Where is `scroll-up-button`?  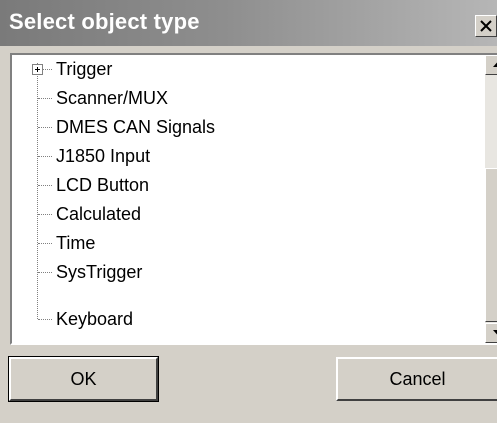 scroll-up-button is located at coordinates (491, 65).